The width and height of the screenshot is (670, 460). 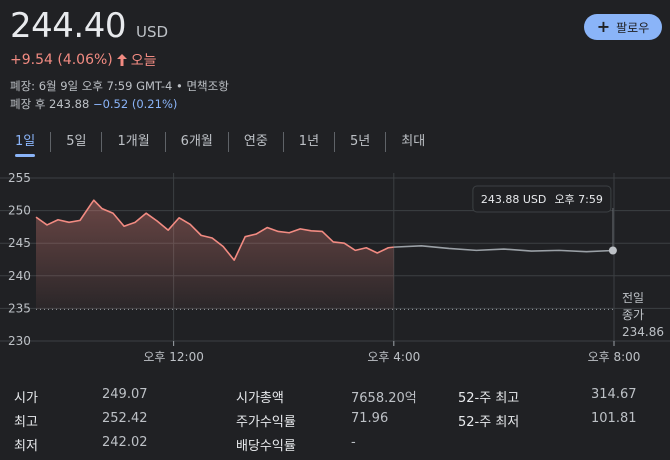 I want to click on quote-header: 244.40 USD, so click(x=89, y=26).